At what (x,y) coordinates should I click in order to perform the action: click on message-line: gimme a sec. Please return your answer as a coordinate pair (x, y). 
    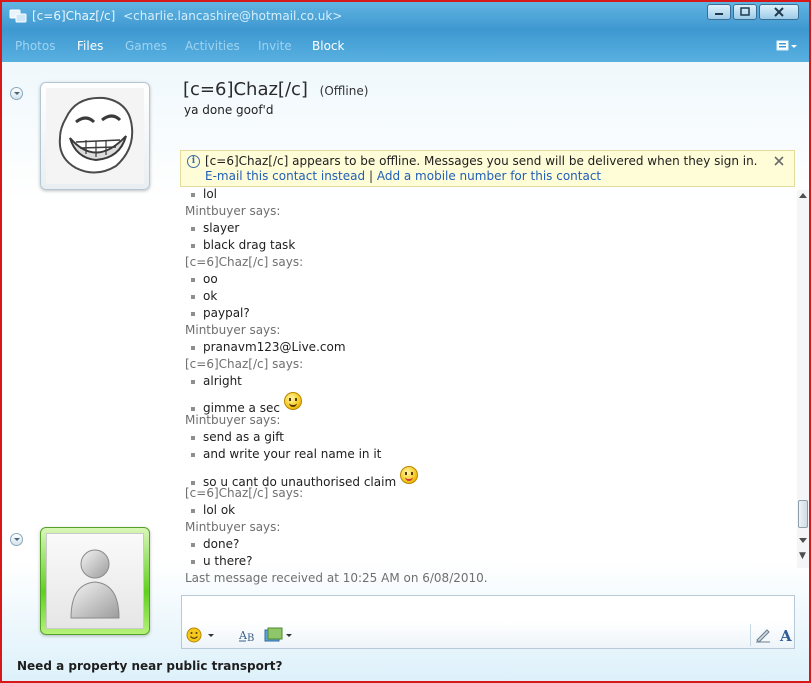
    Looking at the image, I should click on (246, 403).